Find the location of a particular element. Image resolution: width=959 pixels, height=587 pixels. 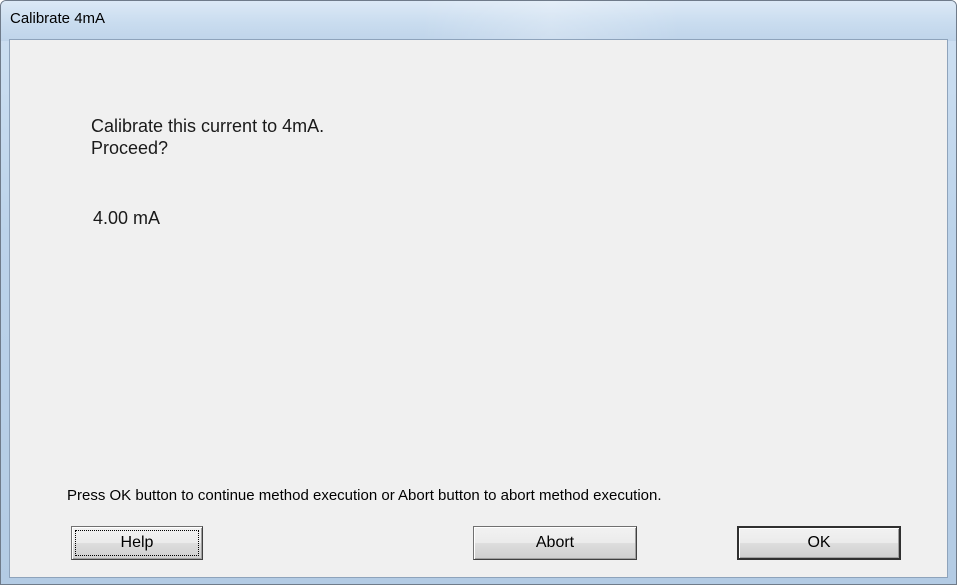

abort-button-label: Abort is located at coordinates (555, 542).